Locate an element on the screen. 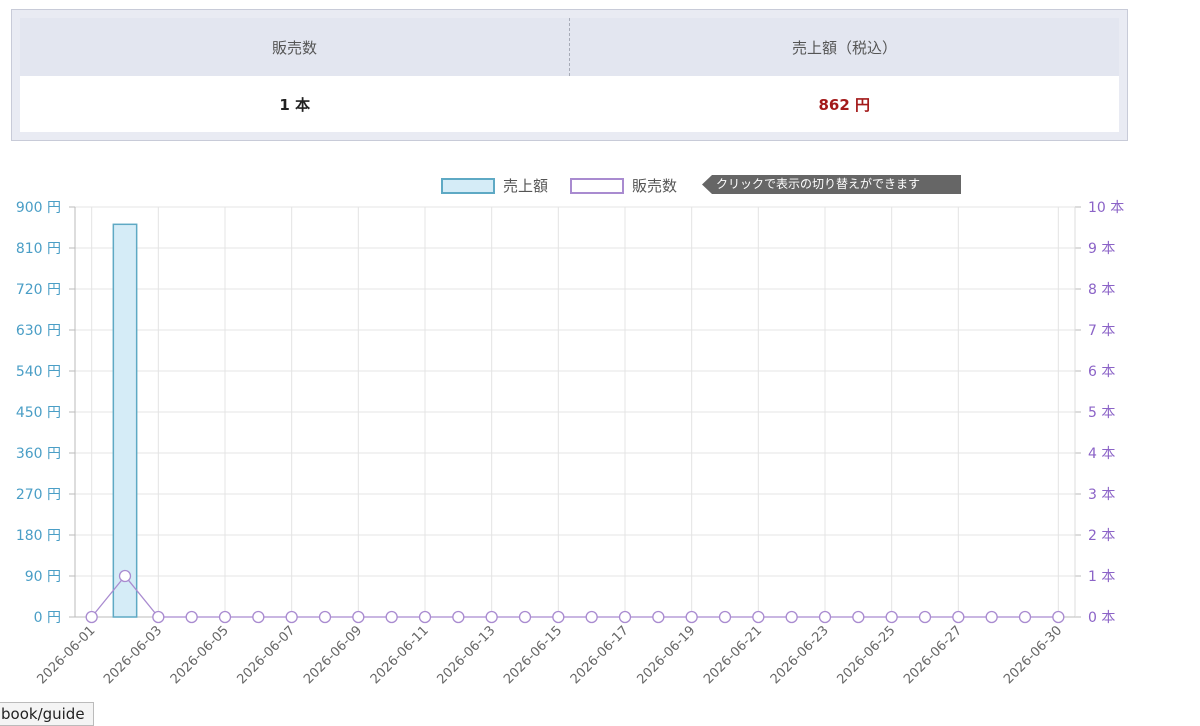  y-right-tick-label: 2 本 is located at coordinates (1101, 536).